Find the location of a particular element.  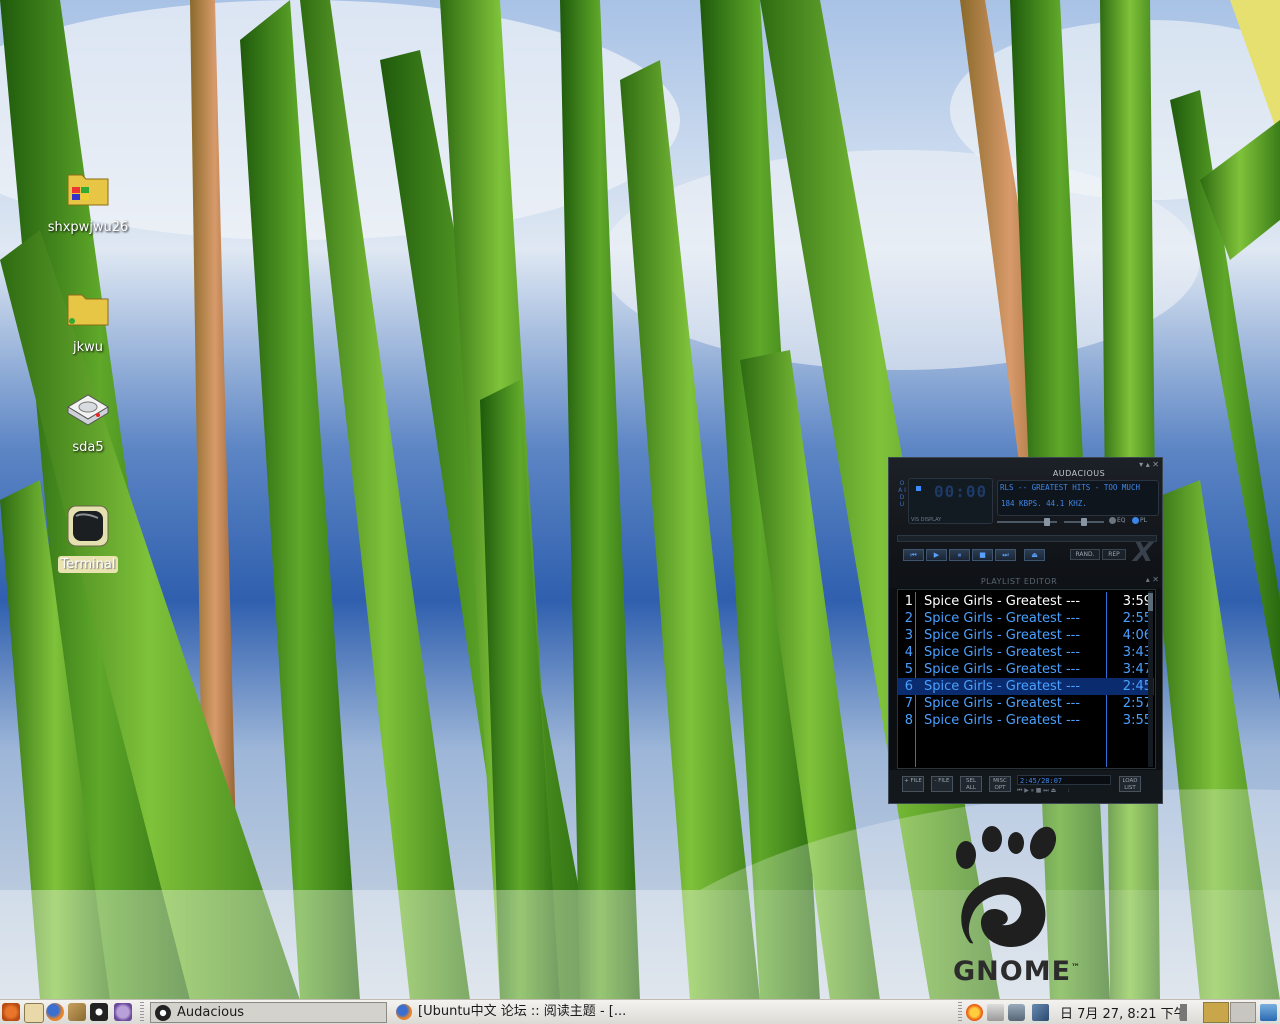

play-indicator-icon is located at coordinates (918, 488).